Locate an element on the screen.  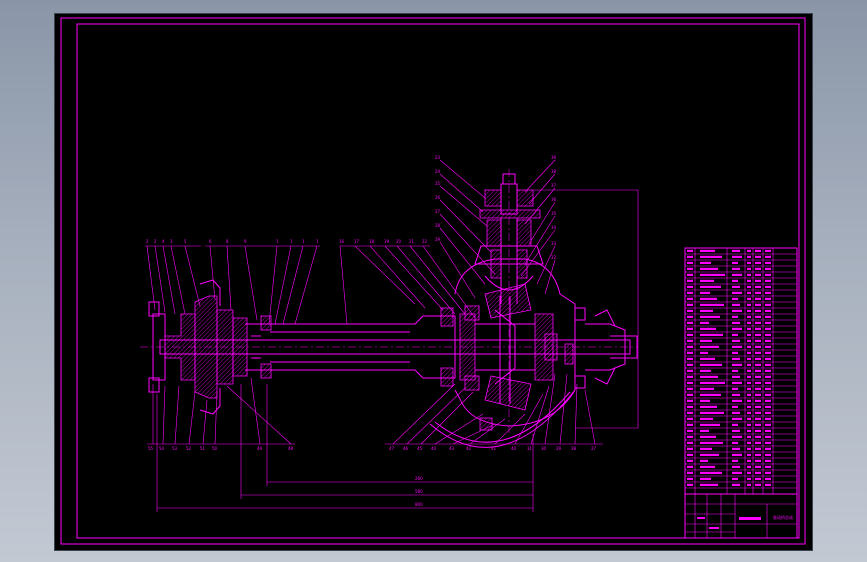
title-block: 驱动桥总成 is located at coordinates (741, 516).